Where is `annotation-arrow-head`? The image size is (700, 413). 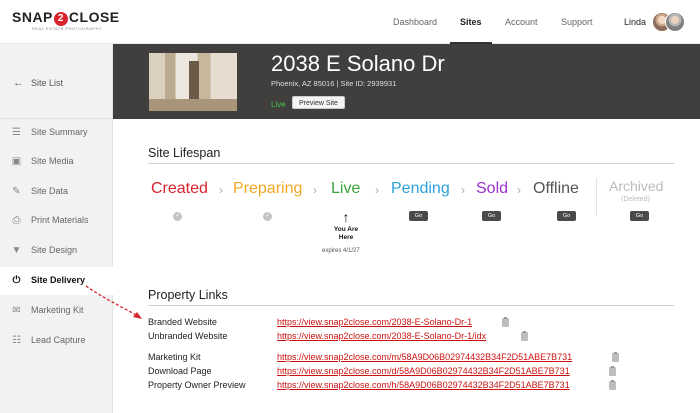 annotation-arrow-head is located at coordinates (137, 315).